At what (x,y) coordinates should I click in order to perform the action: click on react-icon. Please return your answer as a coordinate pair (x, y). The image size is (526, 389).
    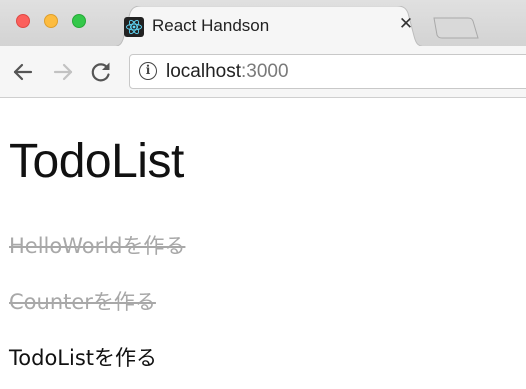
    Looking at the image, I should click on (134, 27).